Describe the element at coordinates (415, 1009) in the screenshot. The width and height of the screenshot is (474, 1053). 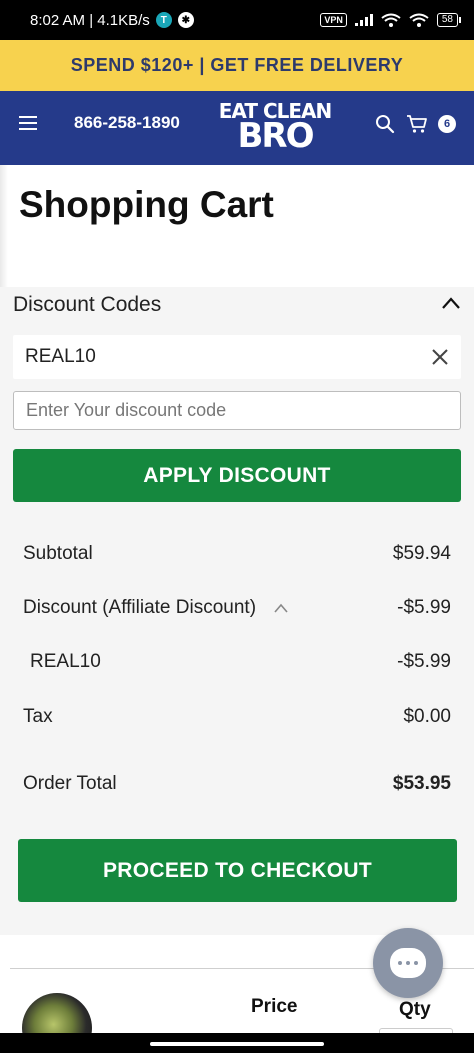
I see `qty-column-header: Qty` at that location.